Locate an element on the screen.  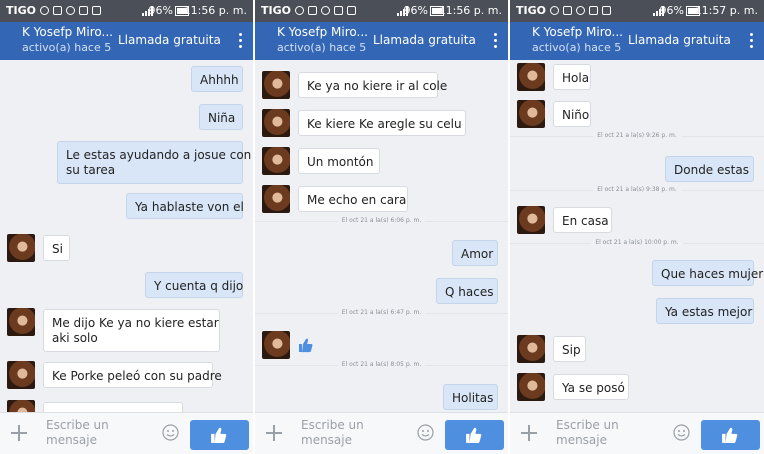
timestamp-text: El oct 21 a la(s) 8:05 p. m. is located at coordinates (381, 364).